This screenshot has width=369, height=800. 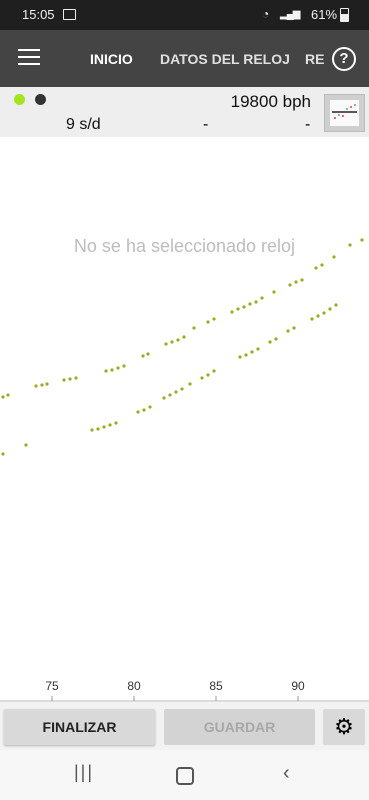 I want to click on action-bar: FINALIZAR GUARDAR ⚙, so click(x=184, y=726).